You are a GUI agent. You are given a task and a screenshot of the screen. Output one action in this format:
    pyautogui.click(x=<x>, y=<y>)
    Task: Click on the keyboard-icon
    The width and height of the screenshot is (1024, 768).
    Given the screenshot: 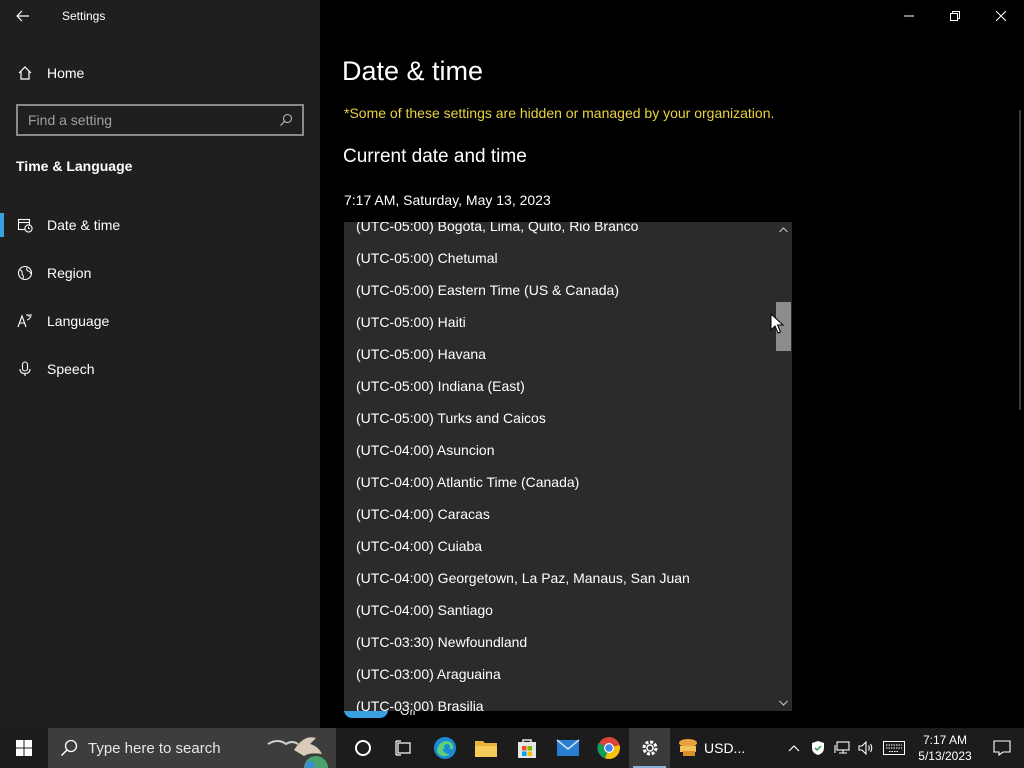 What is the action you would take?
    pyautogui.click(x=894, y=748)
    